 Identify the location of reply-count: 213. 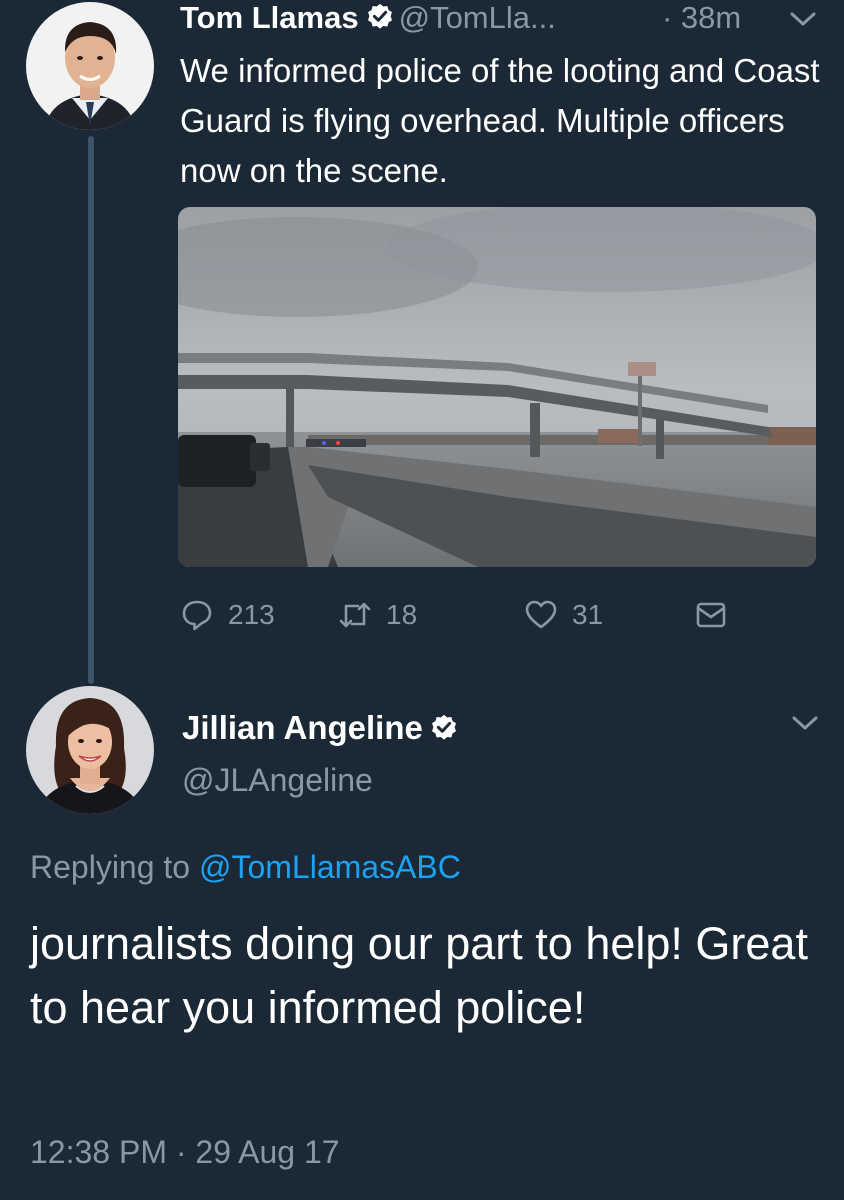
(251, 614).